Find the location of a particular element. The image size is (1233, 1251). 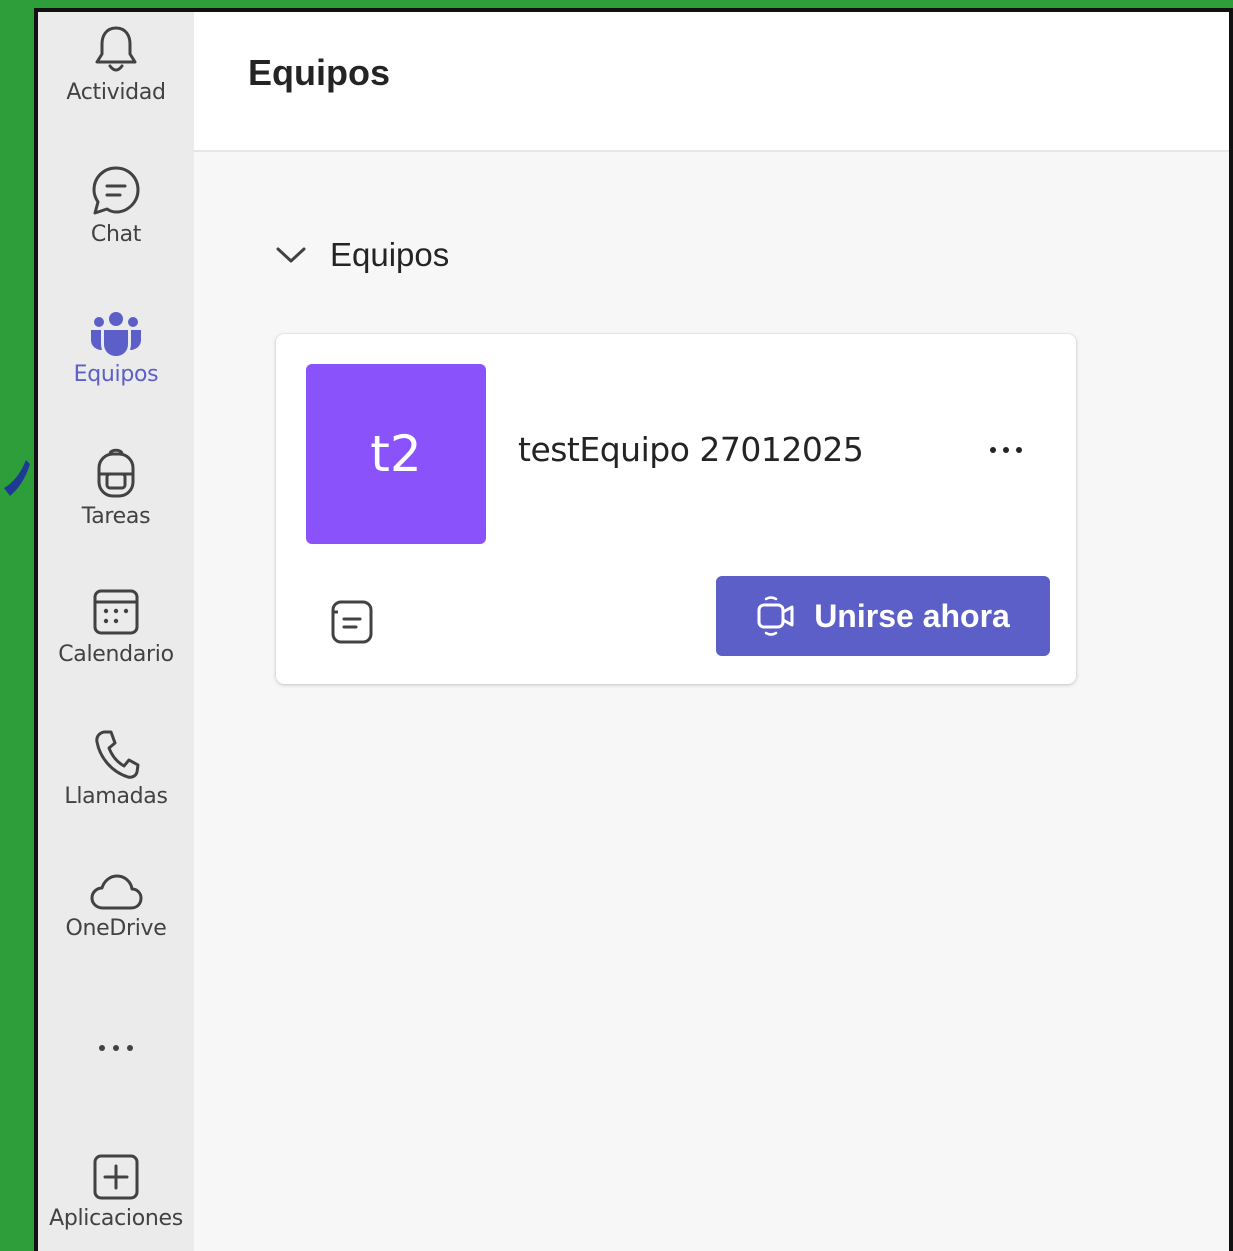

calendar-icon is located at coordinates (116, 612).